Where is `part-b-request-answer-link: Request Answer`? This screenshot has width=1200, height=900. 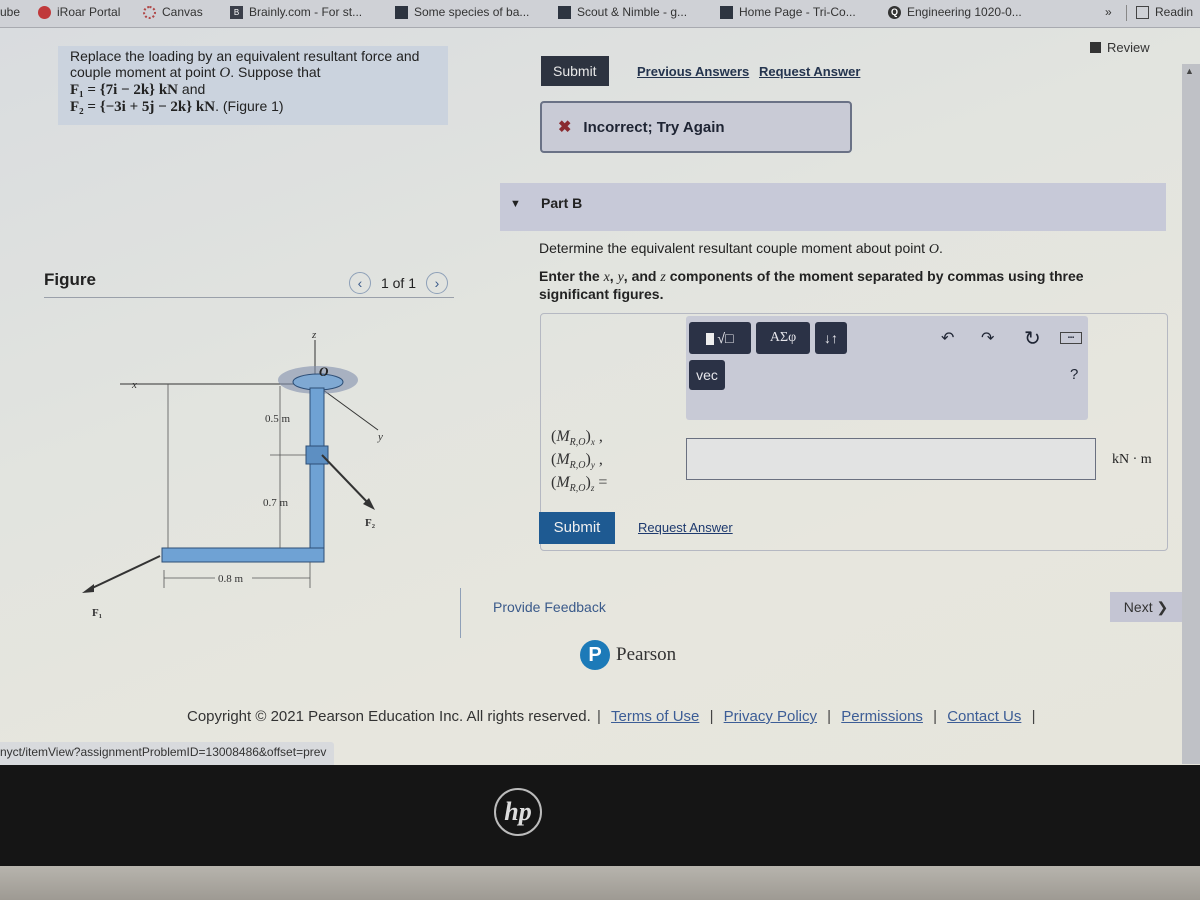
part-b-request-answer-link: Request Answer is located at coordinates (685, 527).